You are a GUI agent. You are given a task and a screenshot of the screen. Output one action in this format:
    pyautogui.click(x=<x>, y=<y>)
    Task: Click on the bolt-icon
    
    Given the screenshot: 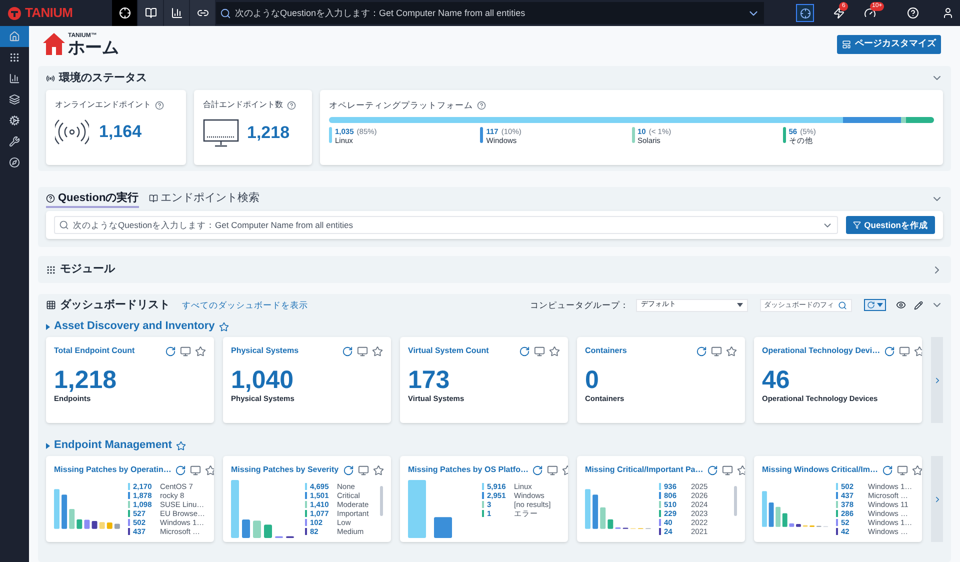 What is the action you would take?
    pyautogui.click(x=839, y=13)
    